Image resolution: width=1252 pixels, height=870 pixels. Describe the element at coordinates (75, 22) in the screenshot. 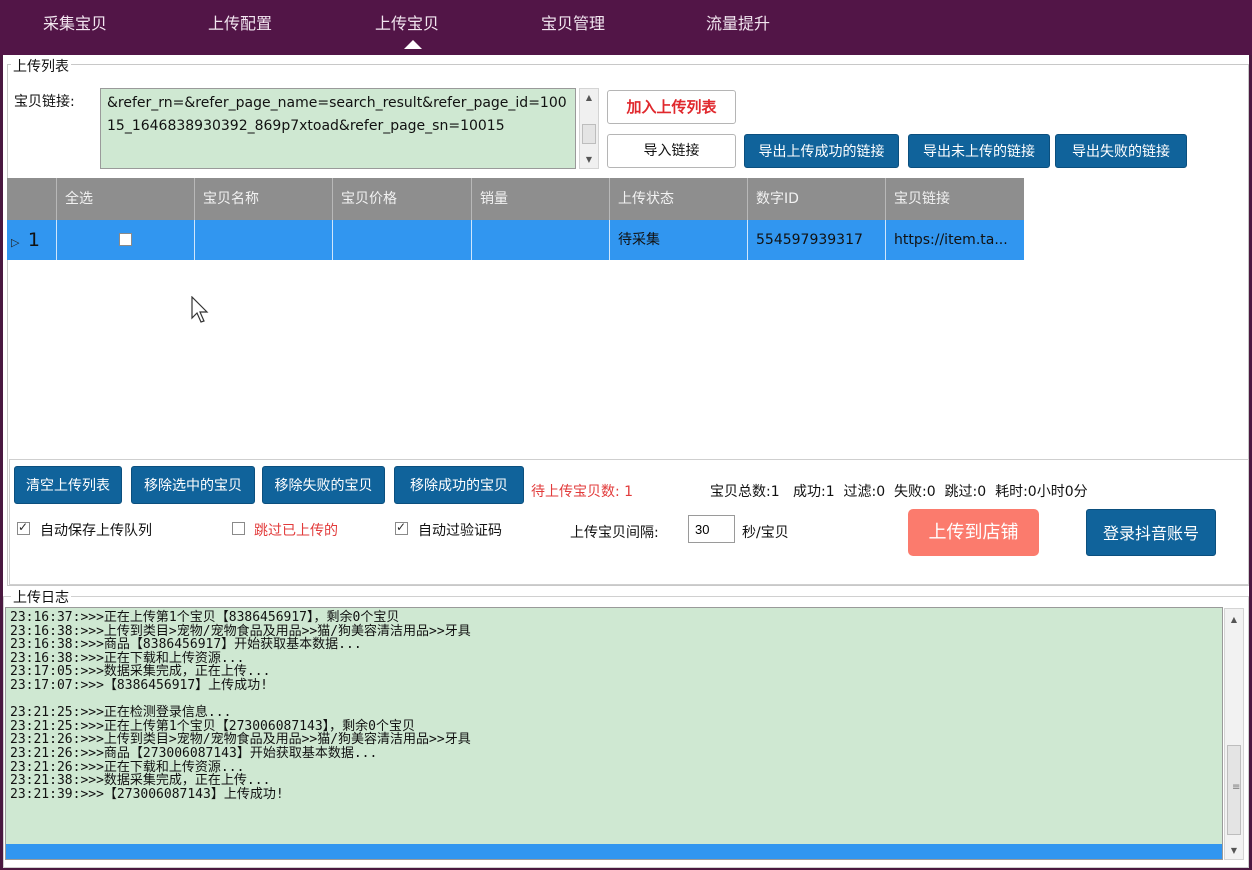

I see `tab-collect: 采集宝贝` at that location.